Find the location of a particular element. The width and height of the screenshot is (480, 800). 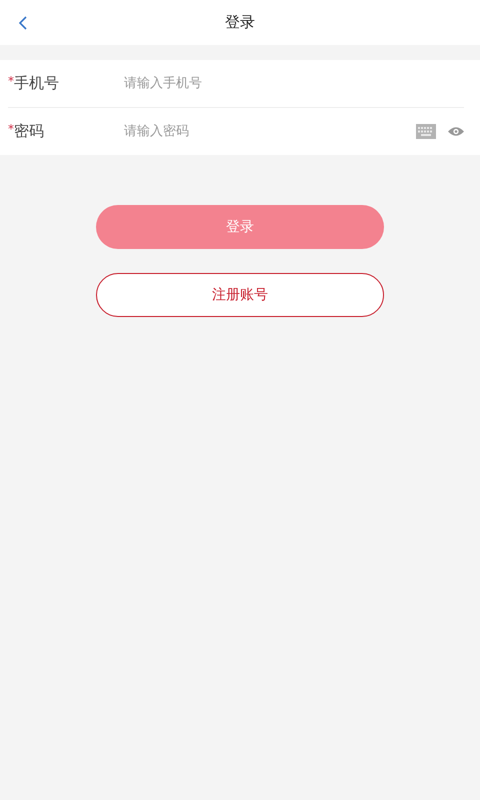

field-label: 手机号 is located at coordinates (37, 83).